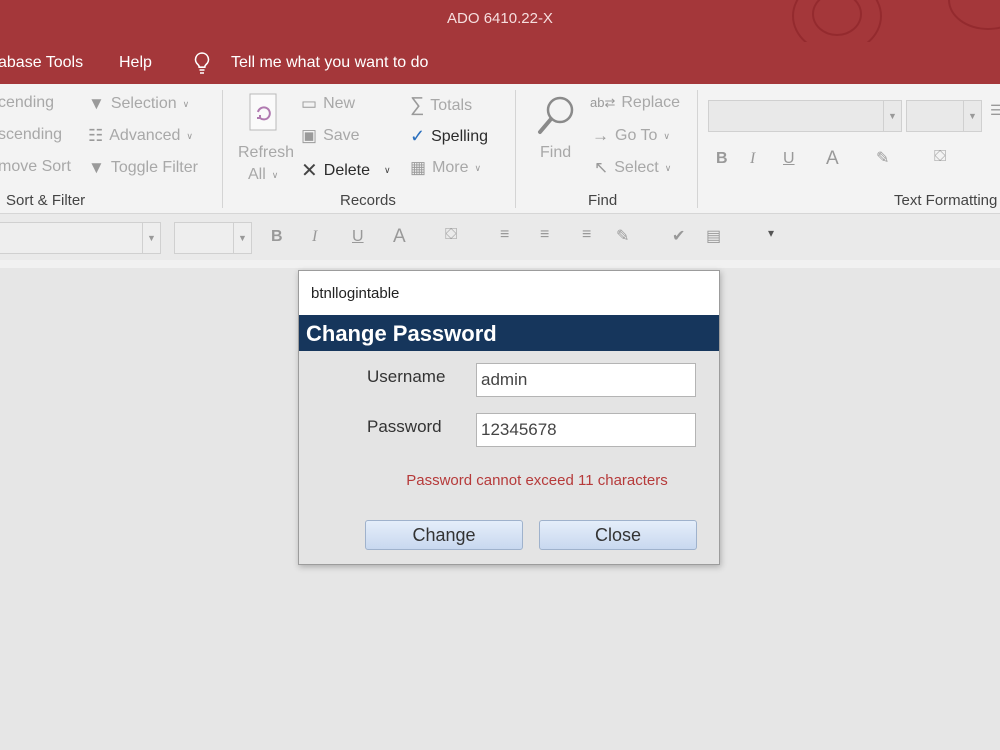  What do you see at coordinates (339, 103) in the screenshot?
I see `new-label: New` at bounding box center [339, 103].